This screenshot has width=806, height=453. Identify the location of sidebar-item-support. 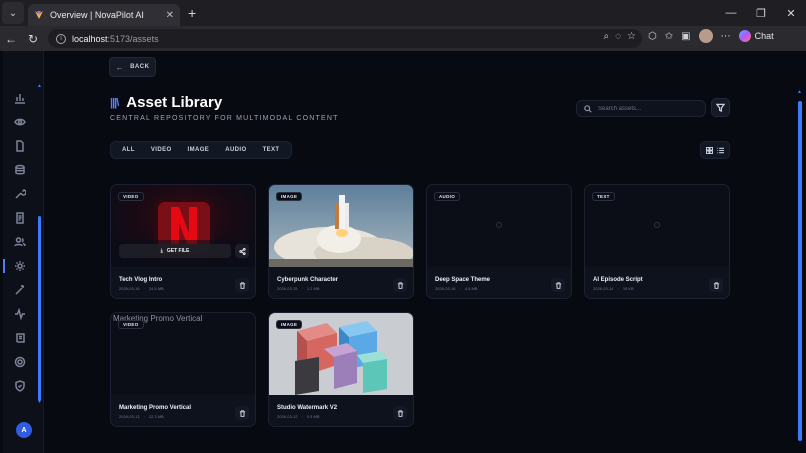
(20, 362).